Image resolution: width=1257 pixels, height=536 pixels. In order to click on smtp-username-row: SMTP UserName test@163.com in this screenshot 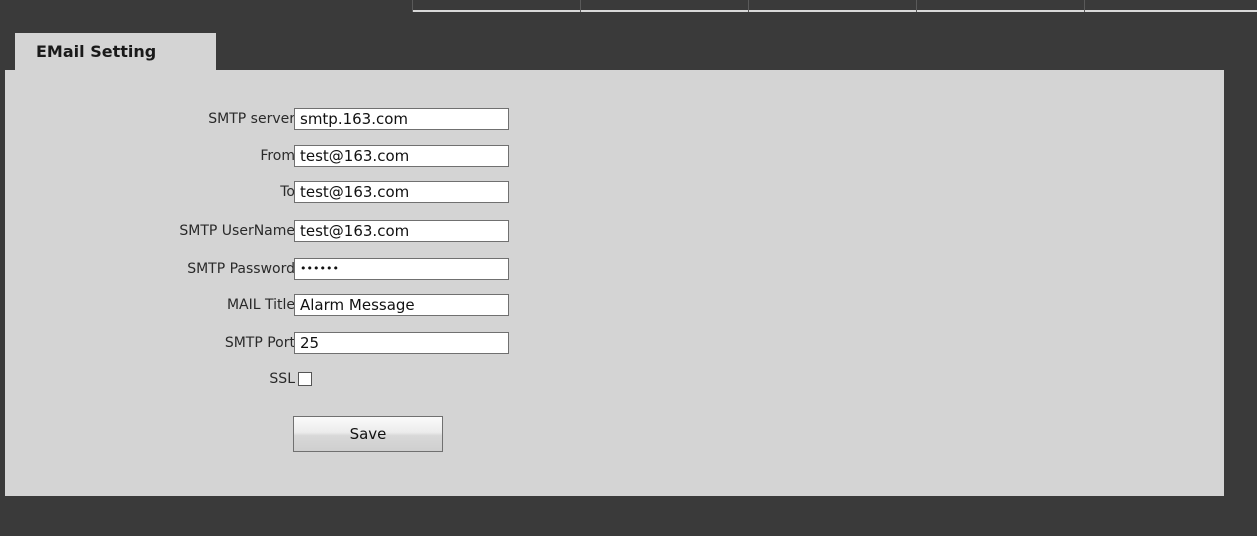, I will do `click(265, 232)`.